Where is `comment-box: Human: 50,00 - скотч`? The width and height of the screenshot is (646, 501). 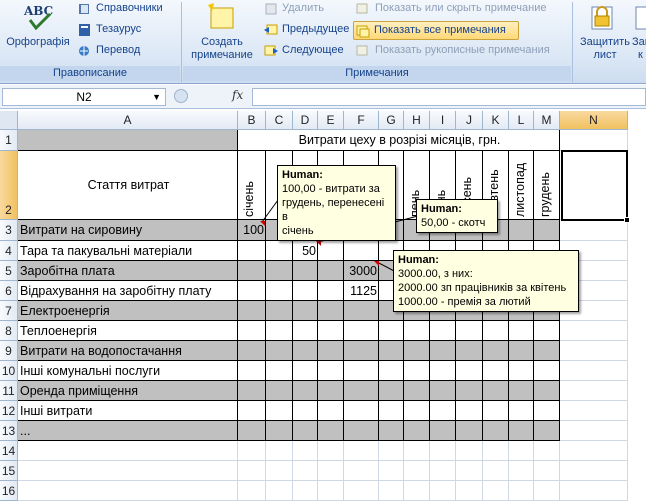 comment-box: Human: 50,00 - скотч is located at coordinates (457, 216).